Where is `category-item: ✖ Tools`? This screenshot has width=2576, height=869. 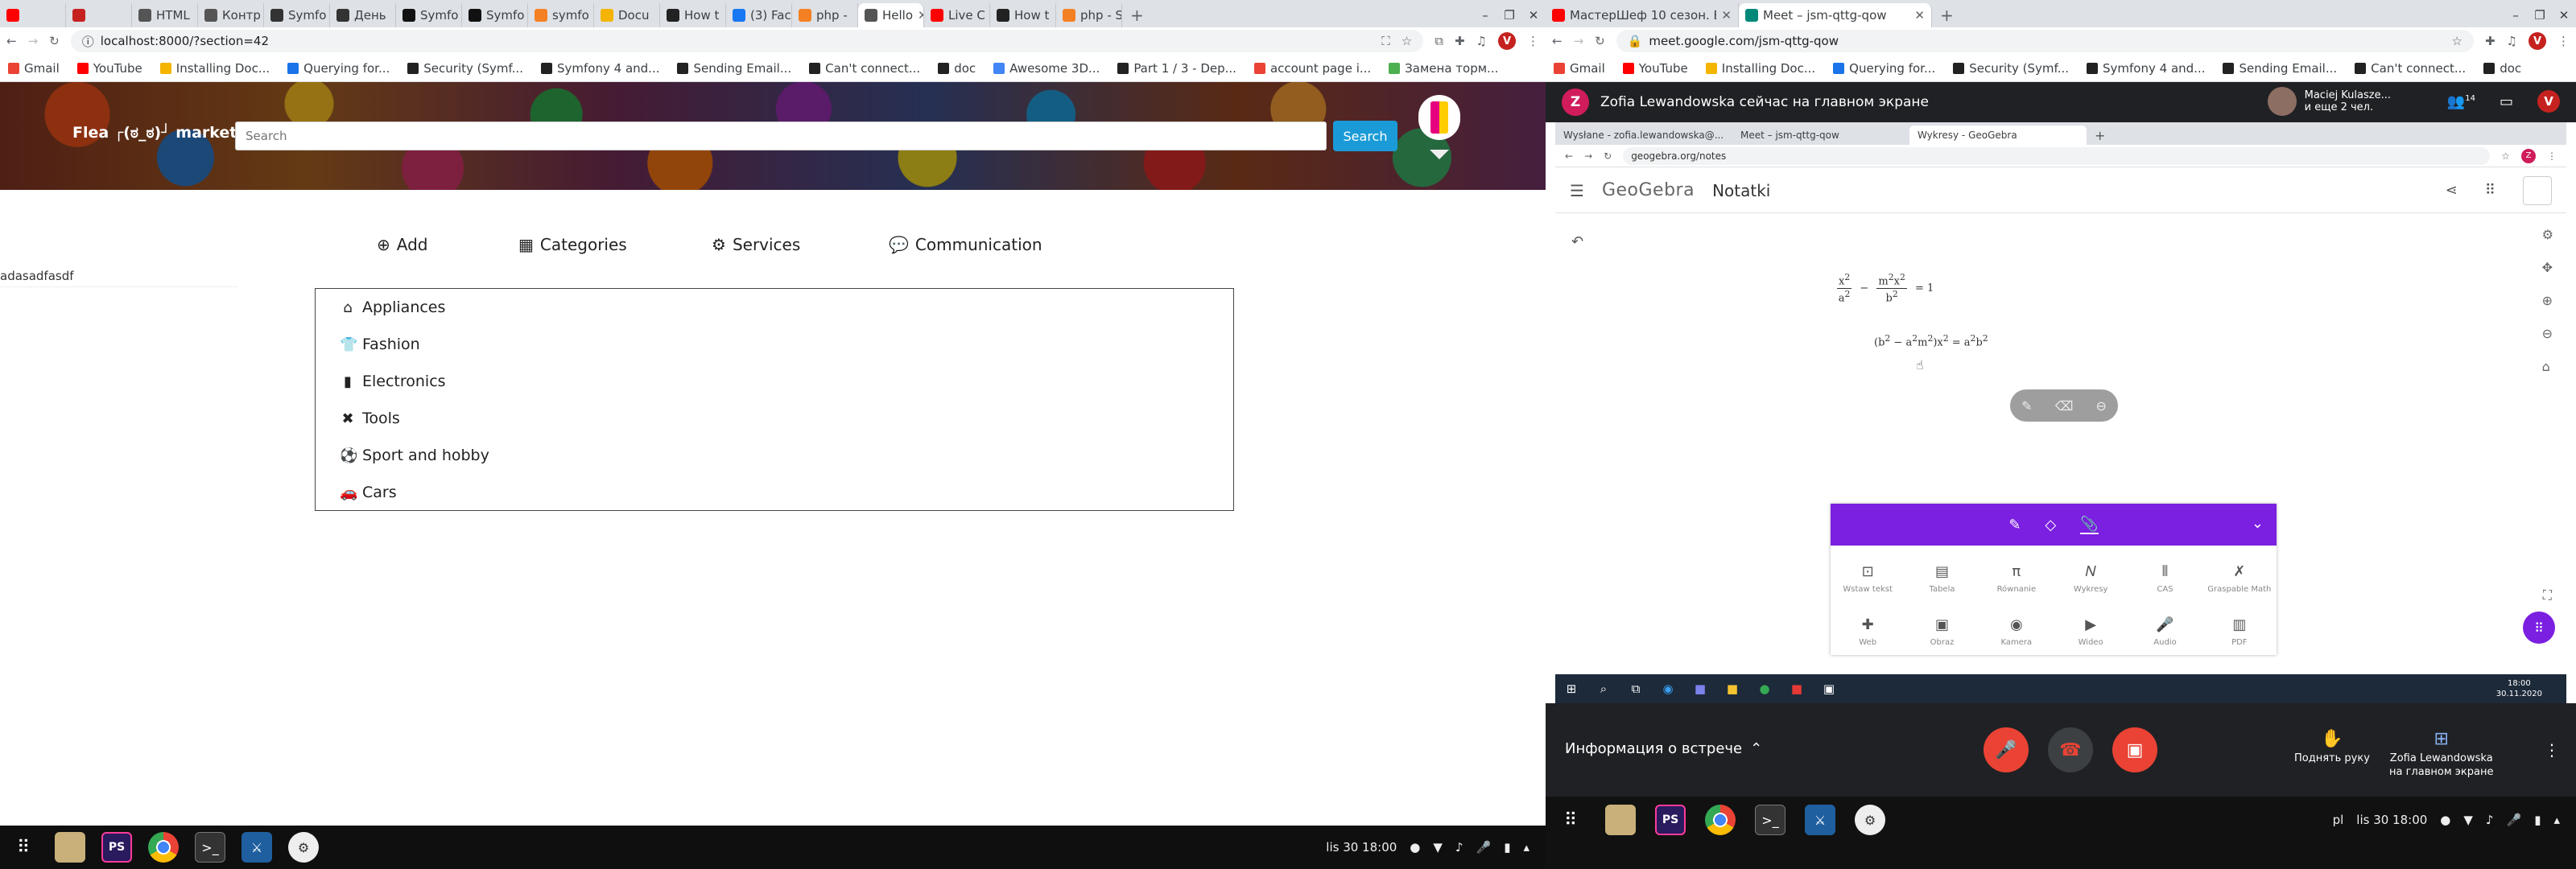
category-item: ✖ Tools is located at coordinates (369, 418).